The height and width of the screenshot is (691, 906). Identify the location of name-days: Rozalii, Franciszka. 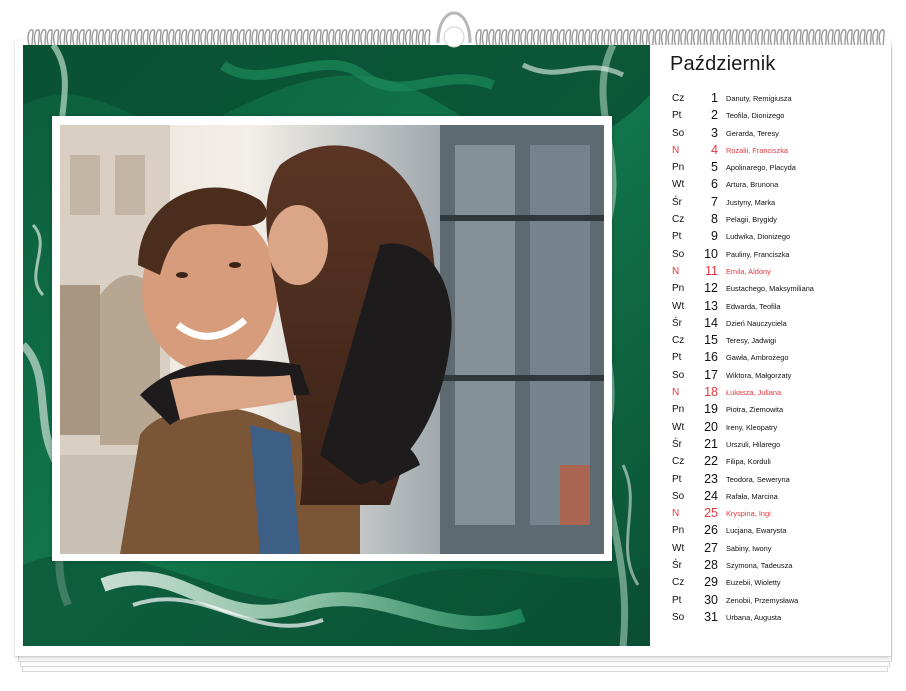
(757, 150).